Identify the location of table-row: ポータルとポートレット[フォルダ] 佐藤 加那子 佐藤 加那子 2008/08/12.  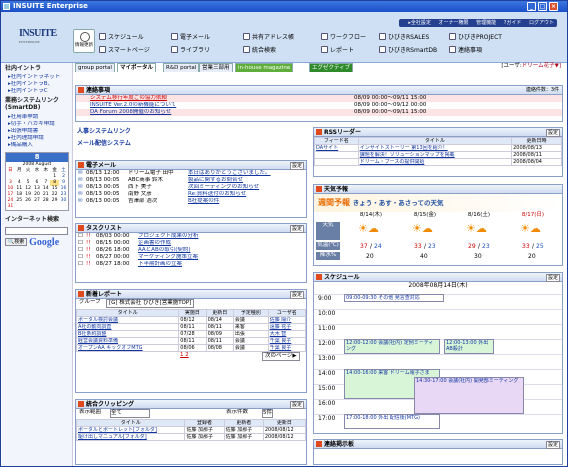
(191, 430).